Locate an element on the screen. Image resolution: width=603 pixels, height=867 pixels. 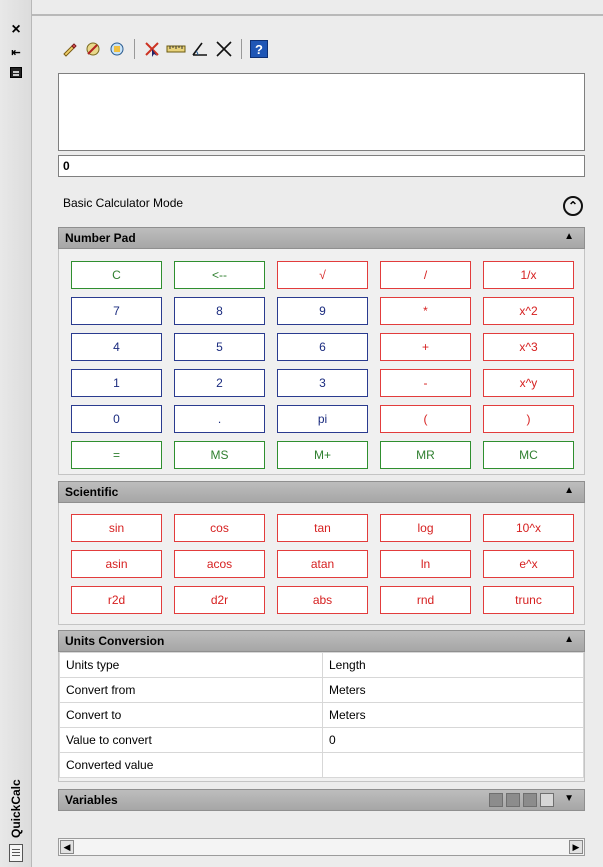
number-pad-key: MC is located at coordinates (528, 455).